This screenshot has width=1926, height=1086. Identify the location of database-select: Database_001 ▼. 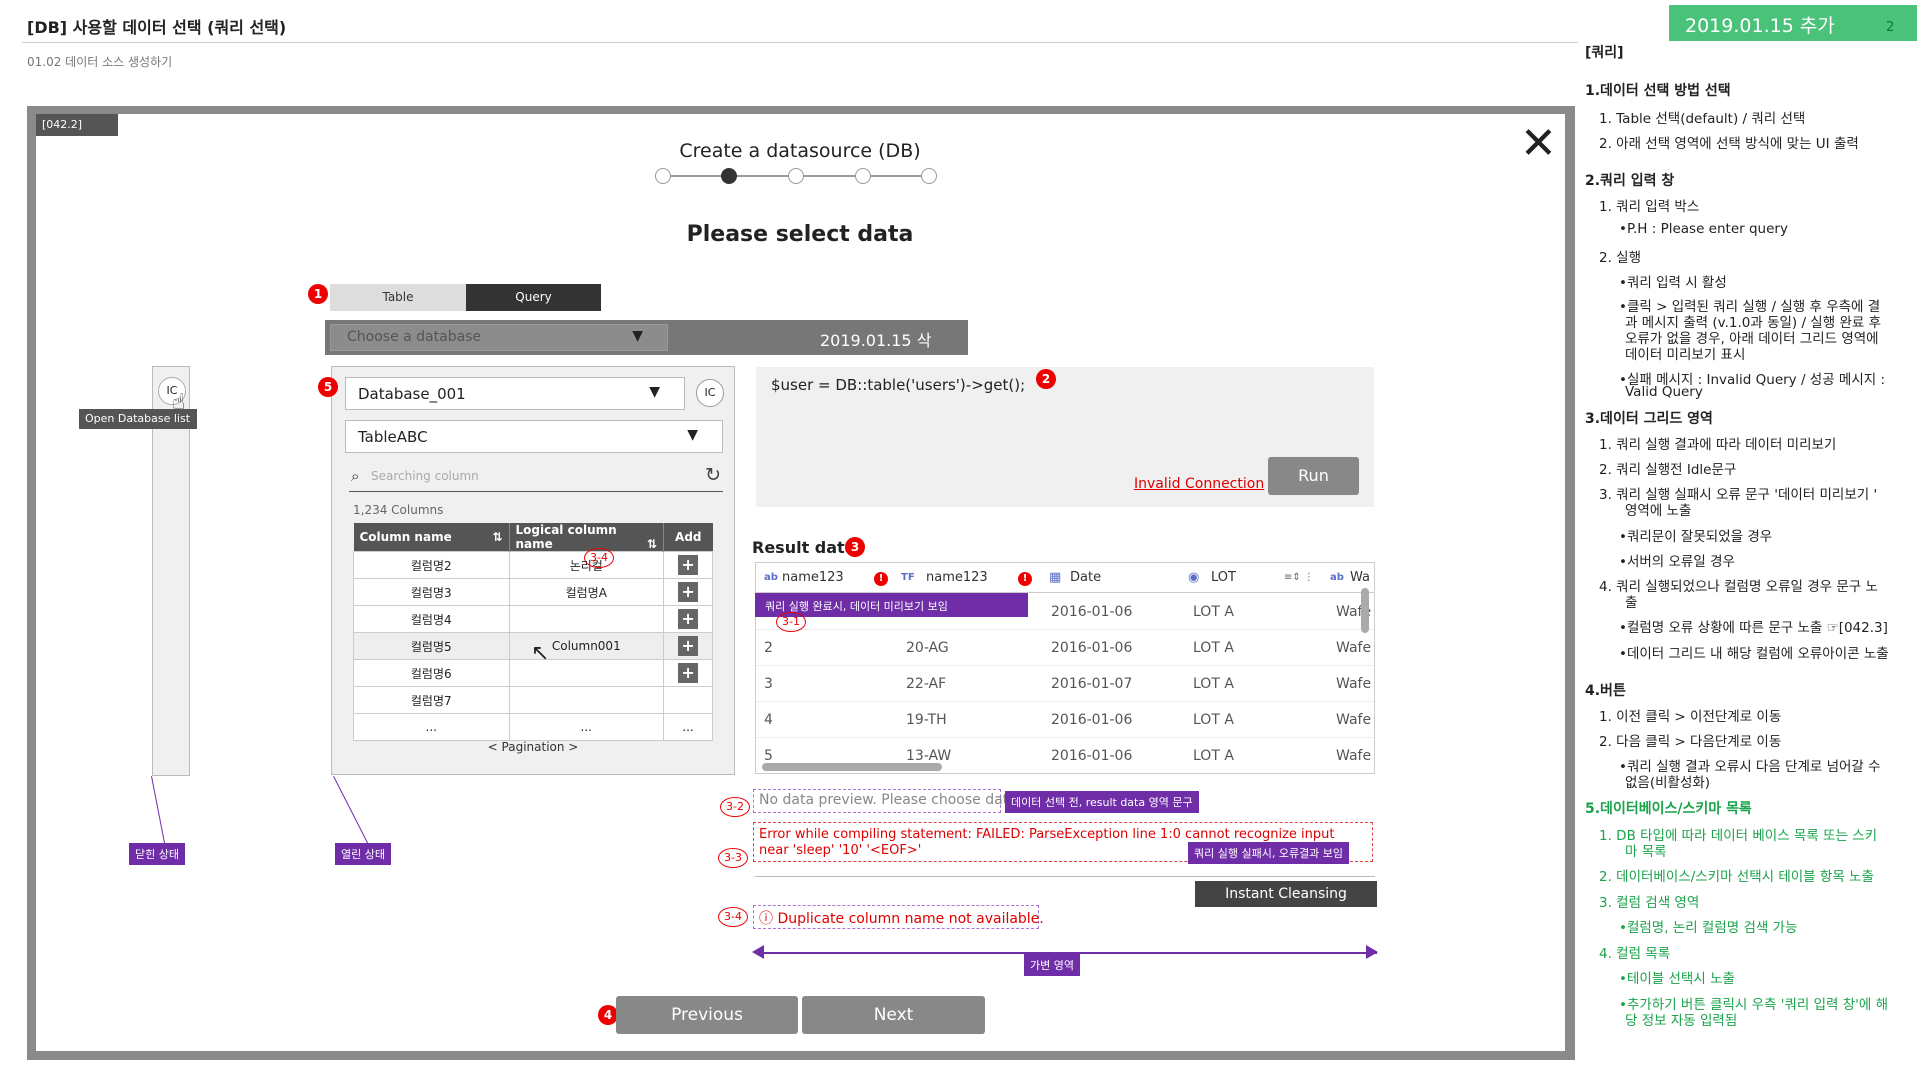
(515, 393).